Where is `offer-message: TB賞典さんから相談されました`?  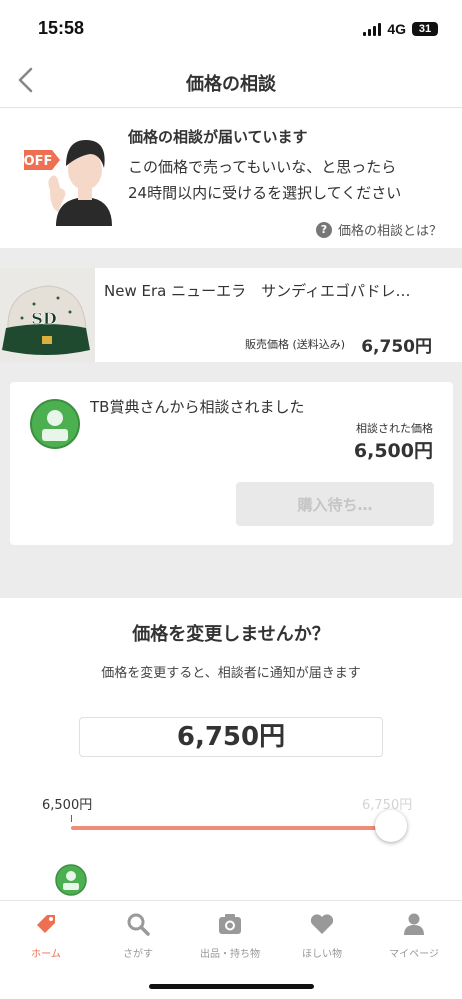
offer-message: TB賞典さんから相談されました is located at coordinates (197, 407).